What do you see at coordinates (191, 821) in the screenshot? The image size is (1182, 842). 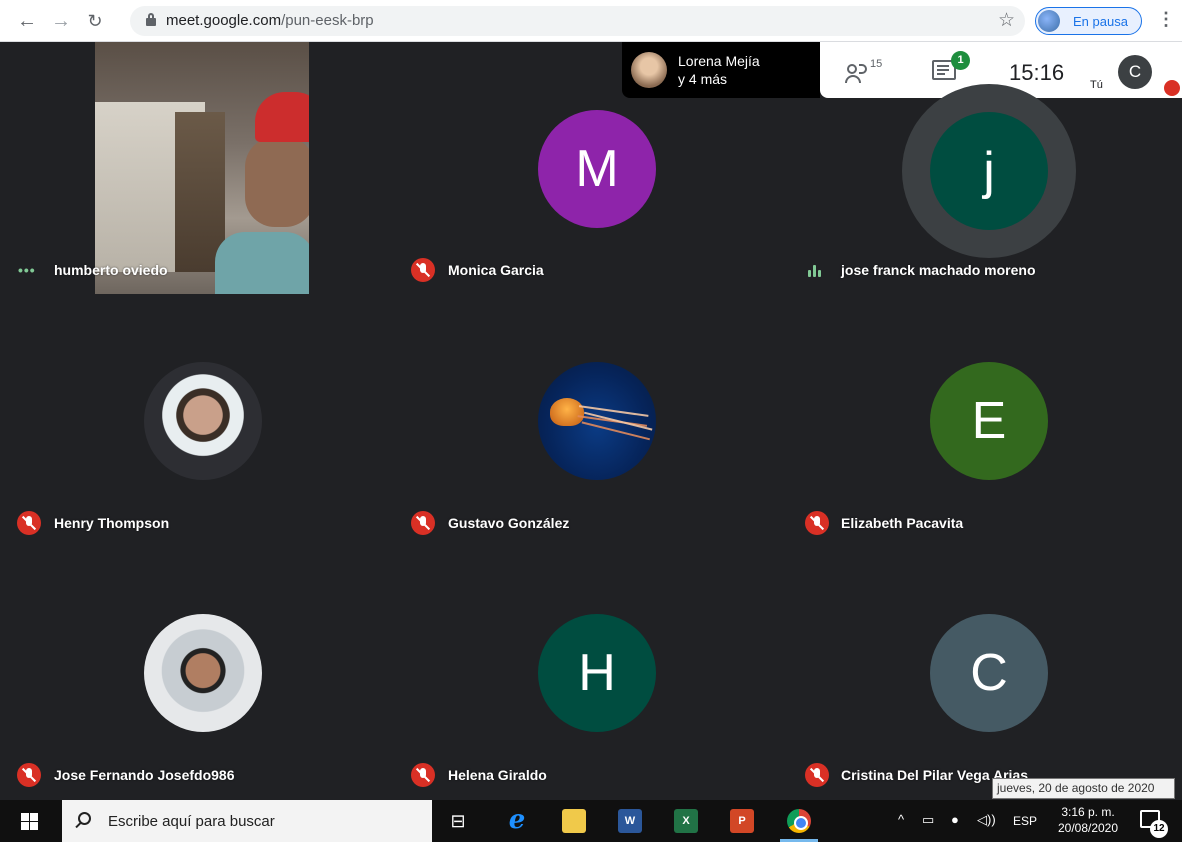 I see `search-placeholder: Escribe aquí para buscar` at bounding box center [191, 821].